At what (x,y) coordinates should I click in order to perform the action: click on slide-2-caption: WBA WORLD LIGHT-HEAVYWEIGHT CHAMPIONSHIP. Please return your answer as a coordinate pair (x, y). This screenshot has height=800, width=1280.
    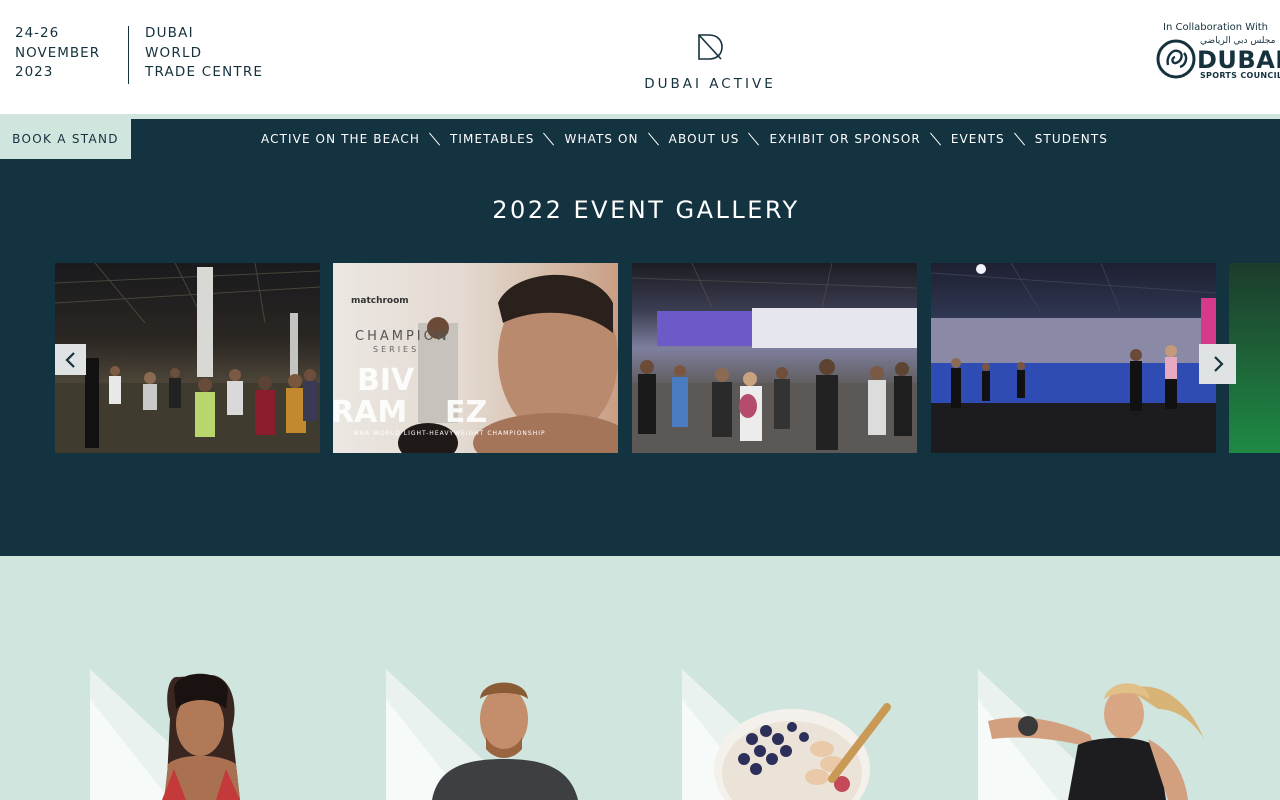
    Looking at the image, I should click on (449, 433).